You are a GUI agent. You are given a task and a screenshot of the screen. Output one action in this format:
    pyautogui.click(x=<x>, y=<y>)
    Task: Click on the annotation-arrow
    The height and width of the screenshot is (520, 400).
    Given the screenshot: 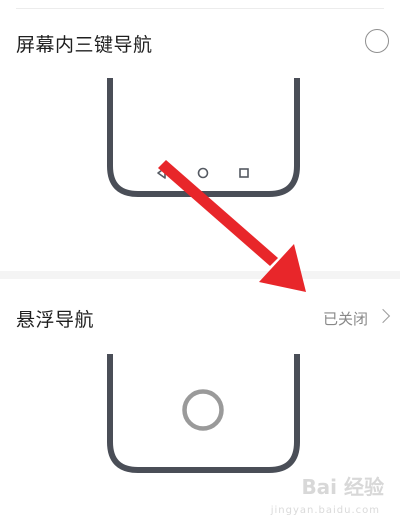 What is the action you would take?
    pyautogui.click(x=232, y=226)
    